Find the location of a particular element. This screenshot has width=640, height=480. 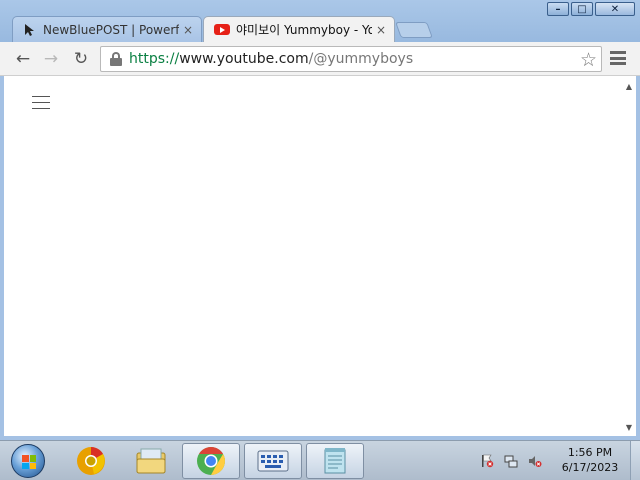

minimize-button: – is located at coordinates (558, 9).